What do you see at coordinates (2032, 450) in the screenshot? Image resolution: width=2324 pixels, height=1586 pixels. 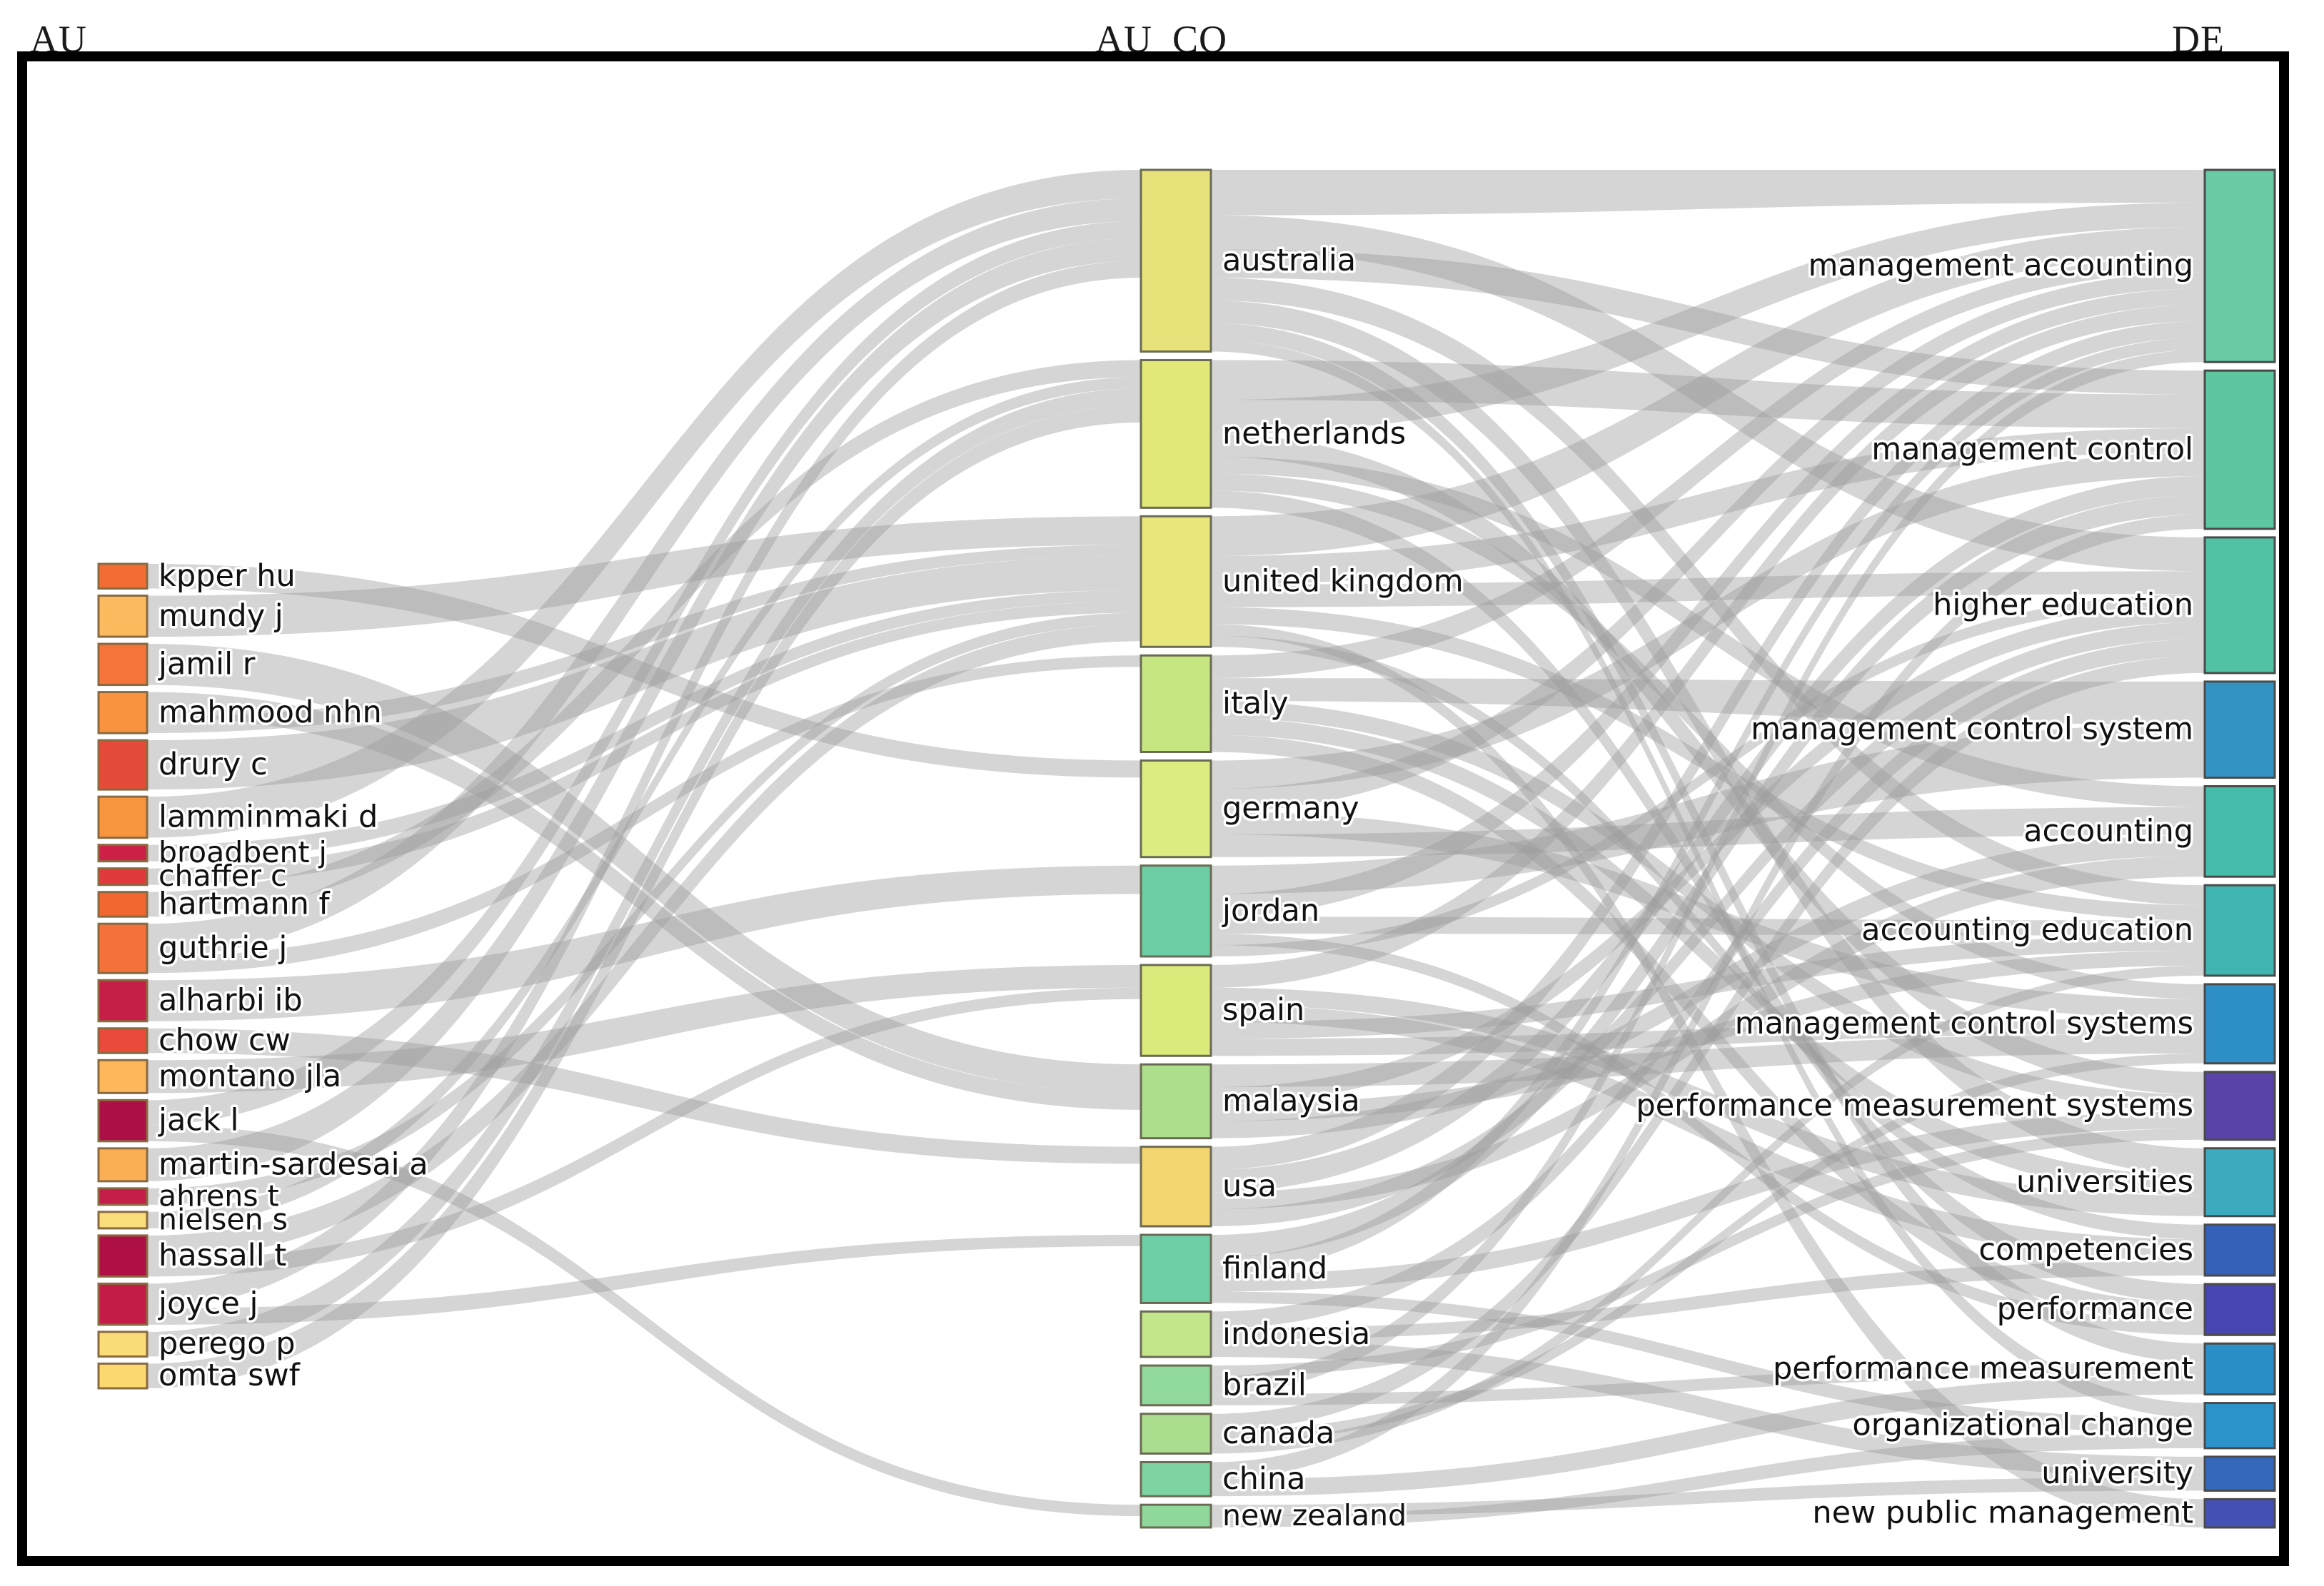 I see `sankey-node-label: management control` at bounding box center [2032, 450].